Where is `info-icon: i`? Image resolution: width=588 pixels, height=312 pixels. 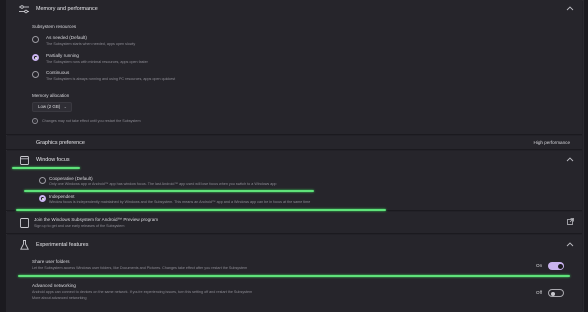
info-icon: i is located at coordinates (35, 121).